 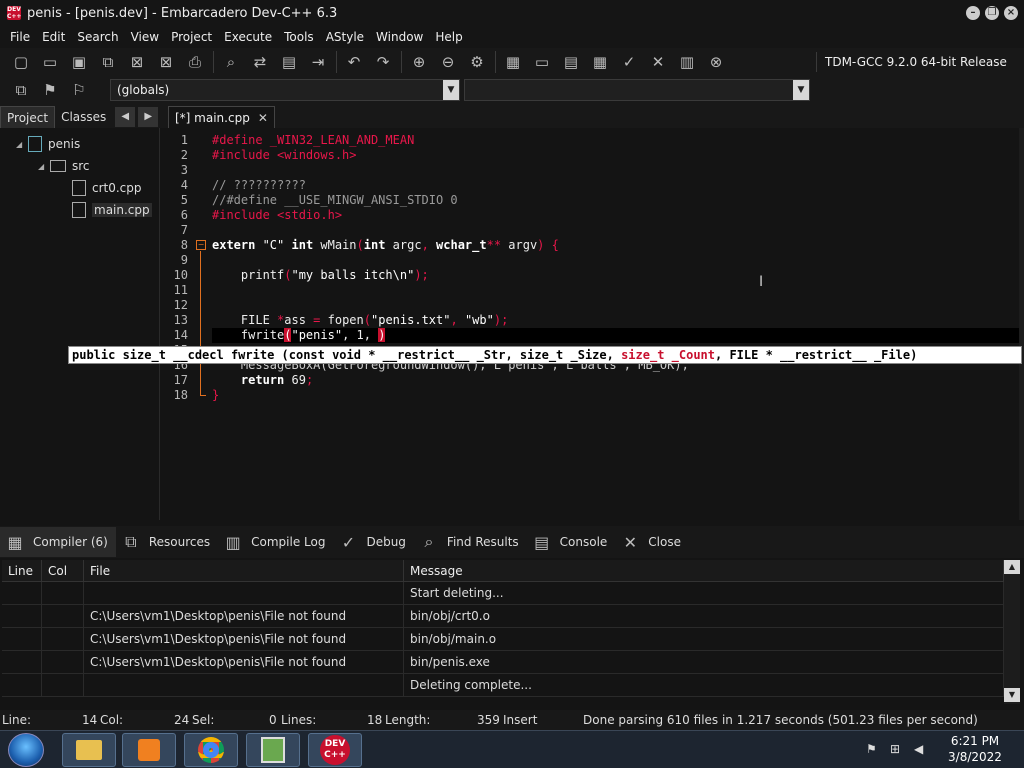 I want to click on tab-classes: Classes, so click(x=83, y=117).